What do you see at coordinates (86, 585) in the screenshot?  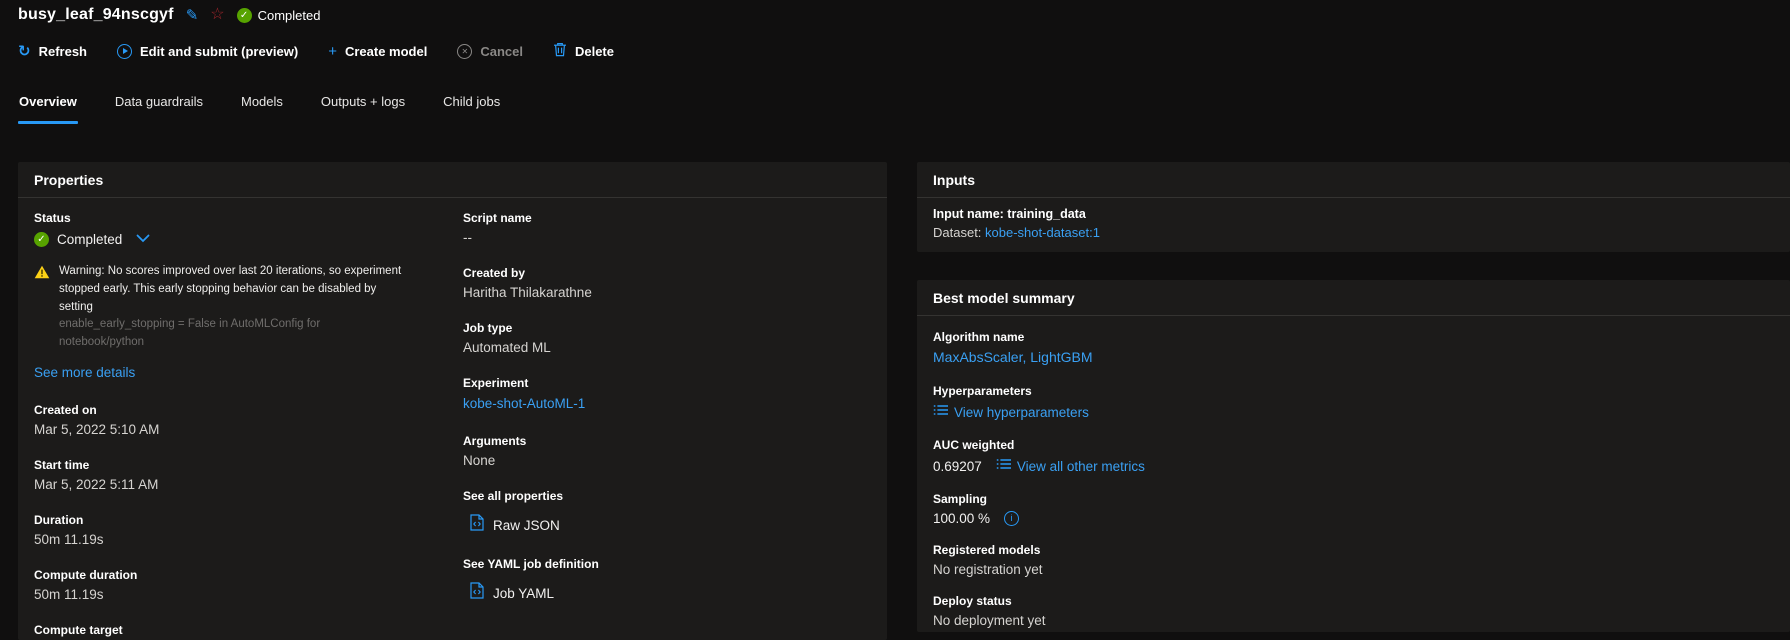 I see `compute-duration-field: Compute duration 50m 11.19s` at bounding box center [86, 585].